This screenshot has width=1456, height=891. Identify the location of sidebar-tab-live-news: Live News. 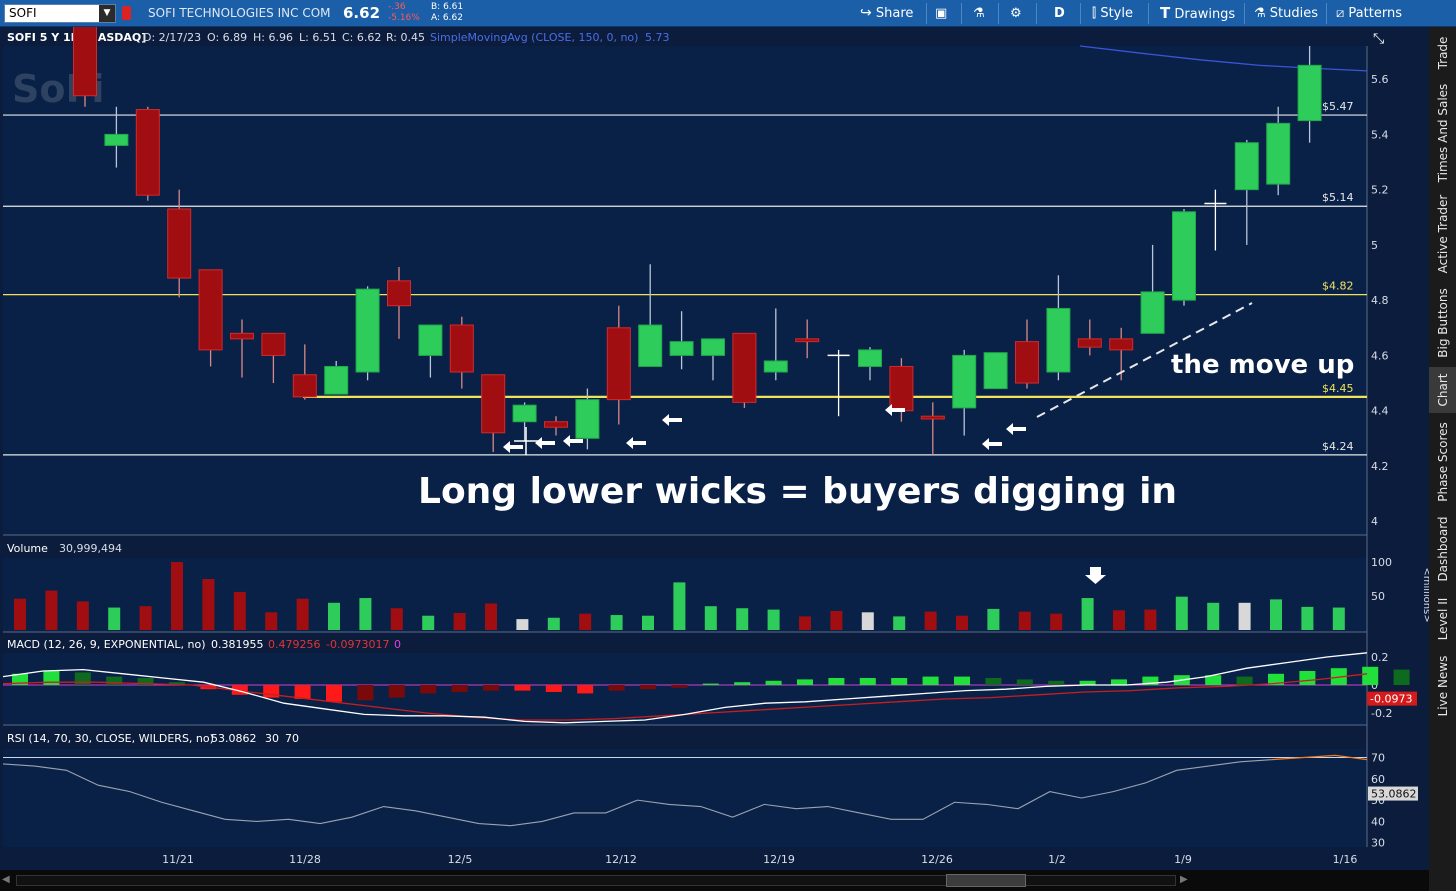
(1442, 686).